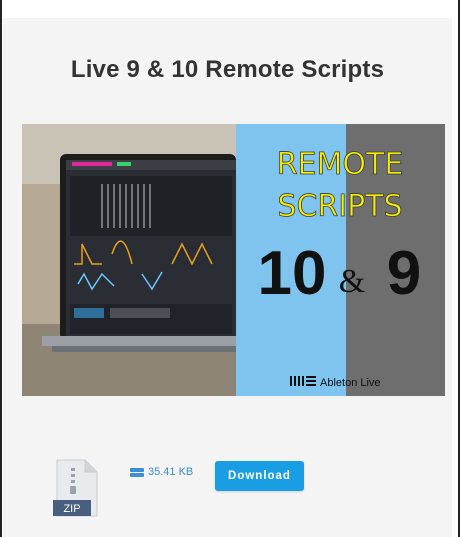 The image size is (460, 537). Describe the element at coordinates (404, 273) in the screenshot. I see `banner-number-right: 9` at that location.